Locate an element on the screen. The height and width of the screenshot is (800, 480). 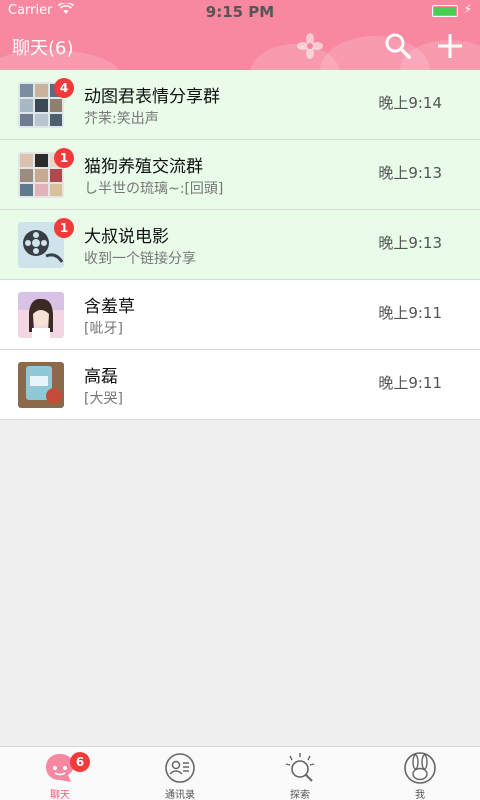
chat-preview: 芥茉:笑出声 is located at coordinates (121, 119).